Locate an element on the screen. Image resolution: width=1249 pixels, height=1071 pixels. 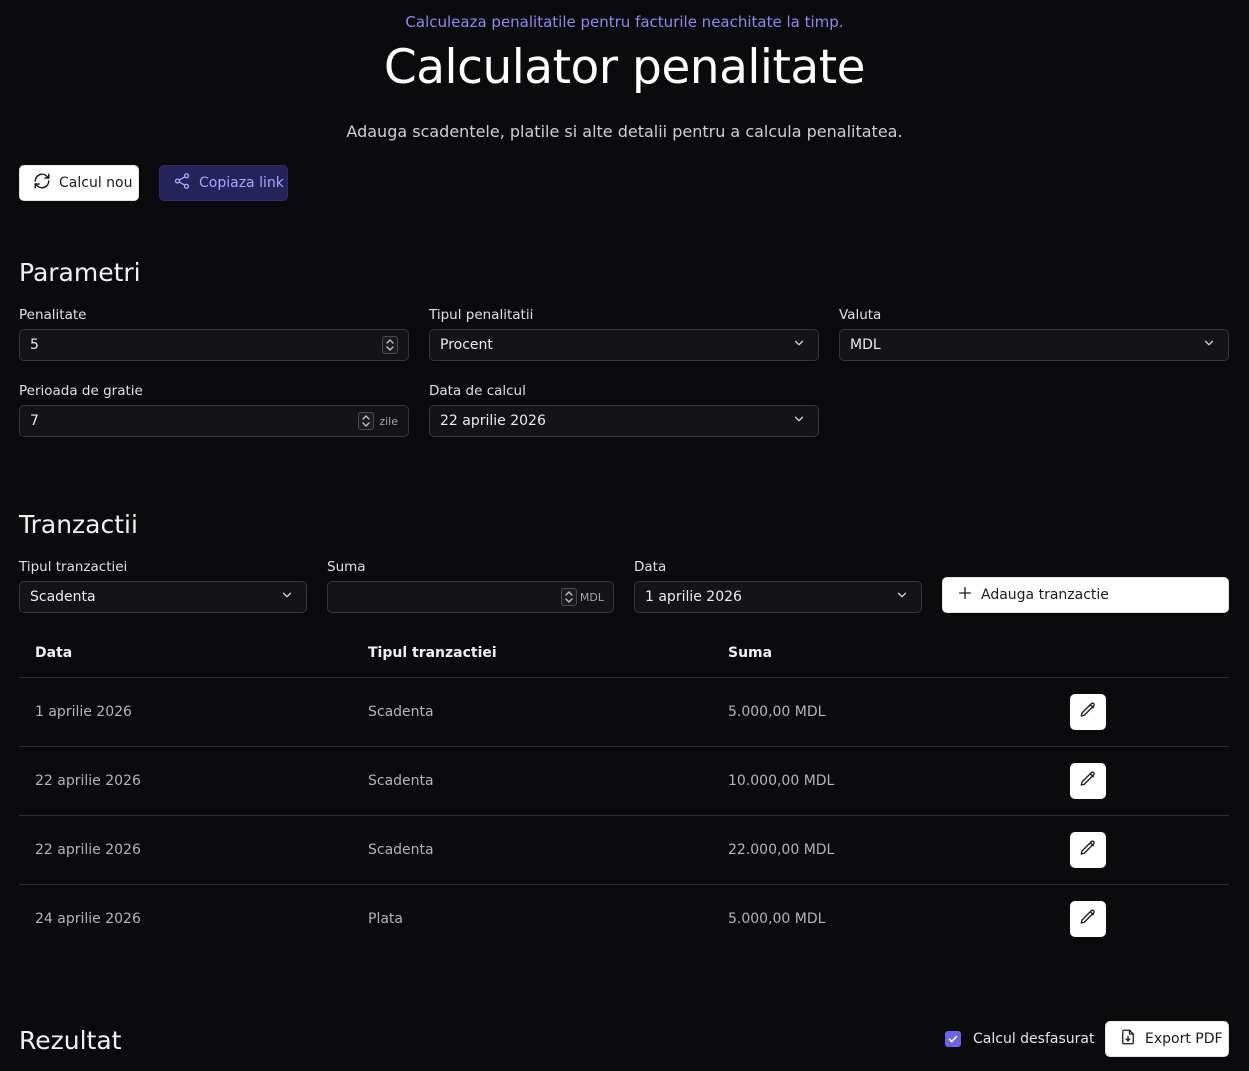
transaction-type-label: Tipul tranzactiei is located at coordinates (73, 567).